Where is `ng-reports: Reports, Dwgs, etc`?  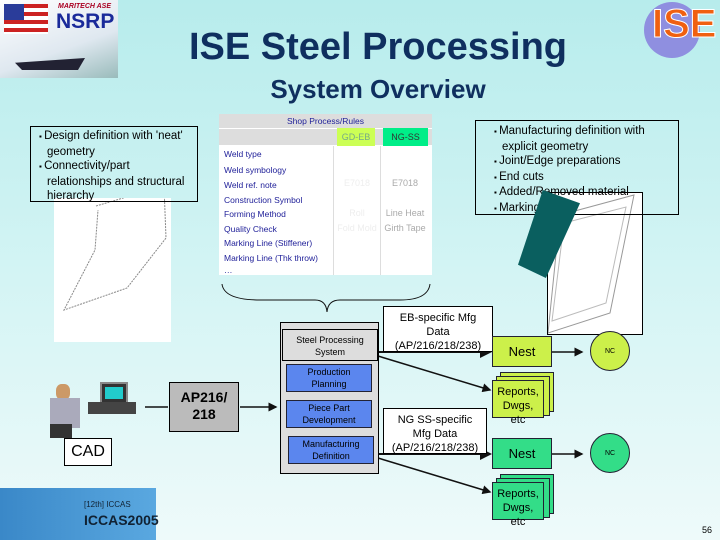
ng-reports: Reports, Dwgs, etc is located at coordinates (518, 505).